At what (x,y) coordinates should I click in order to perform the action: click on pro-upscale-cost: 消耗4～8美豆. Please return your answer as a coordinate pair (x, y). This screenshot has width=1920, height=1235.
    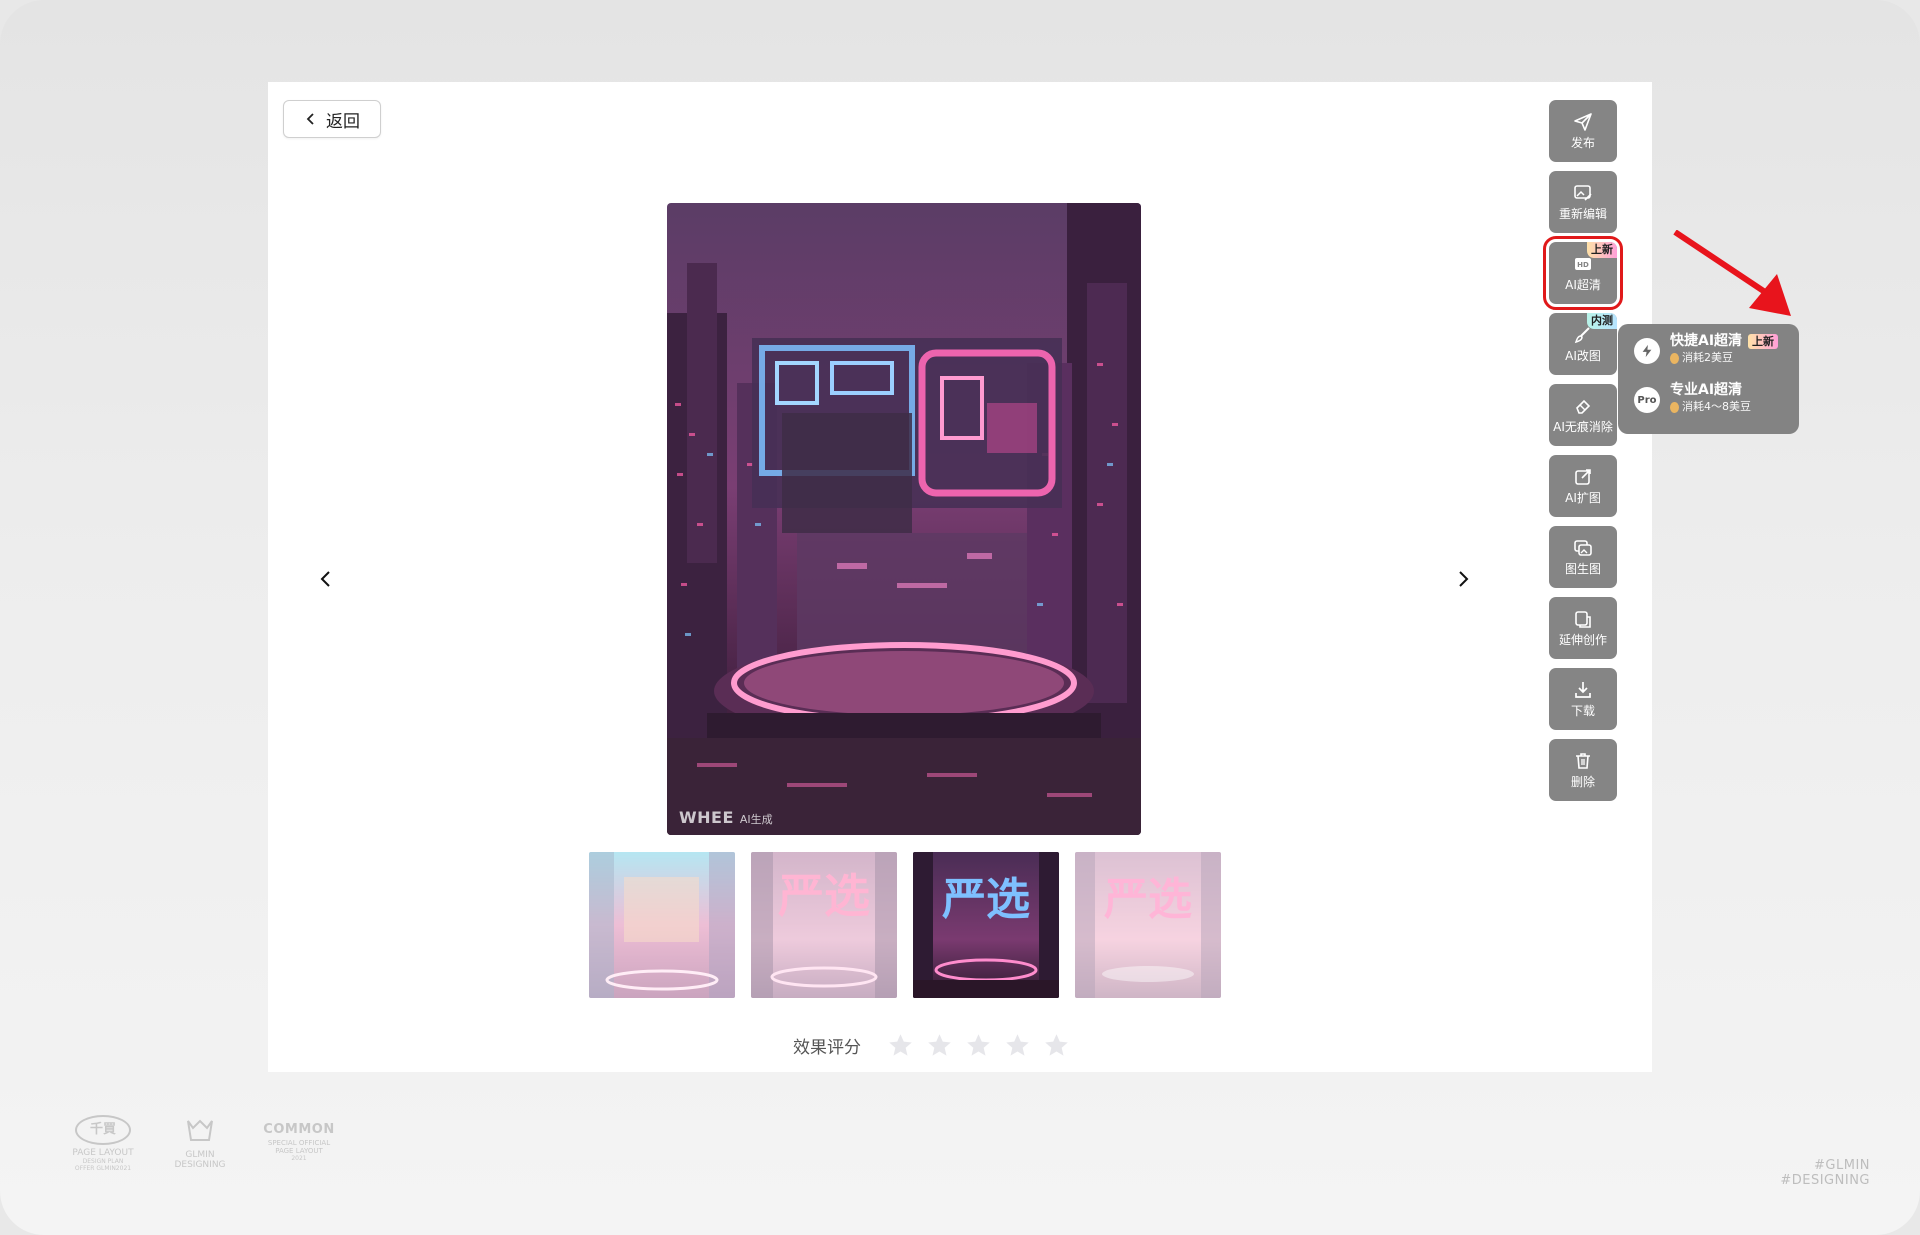
    Looking at the image, I should click on (1716, 406).